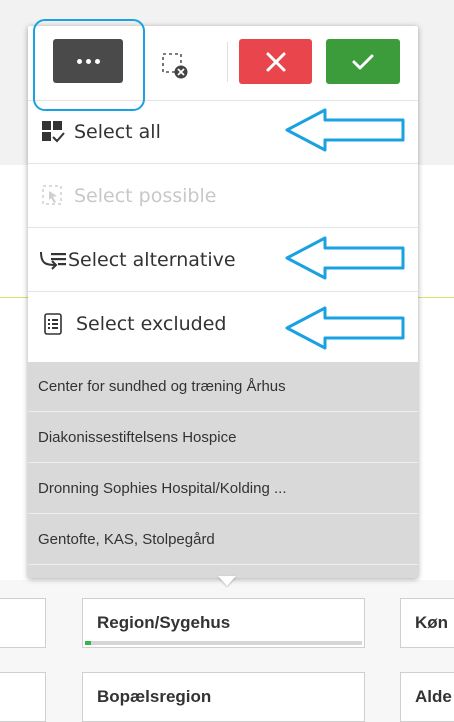  I want to click on clear-selection-button, so click(175, 65).